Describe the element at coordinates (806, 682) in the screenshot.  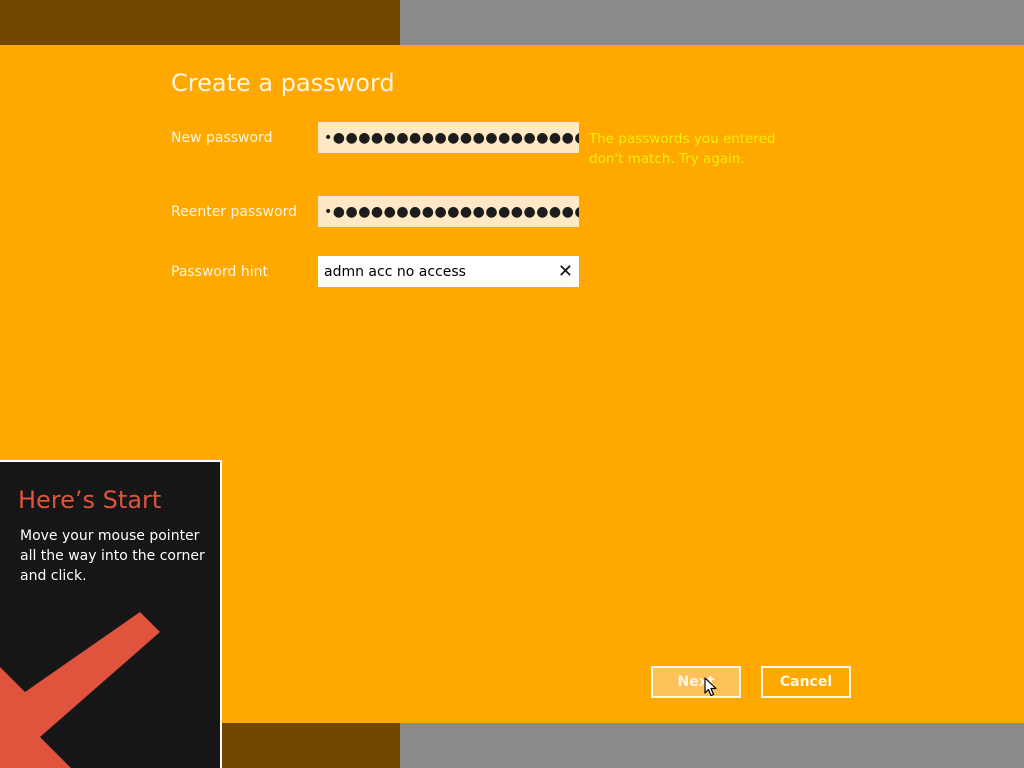
I see `cancel-button: Cancel` at that location.